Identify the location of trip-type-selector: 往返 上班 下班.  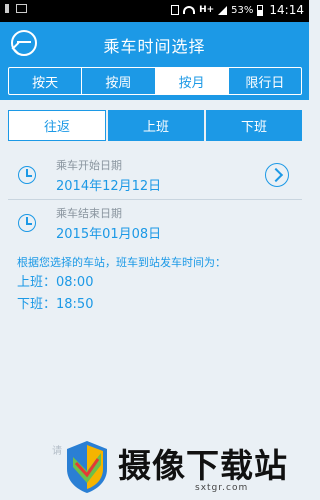
(155, 125).